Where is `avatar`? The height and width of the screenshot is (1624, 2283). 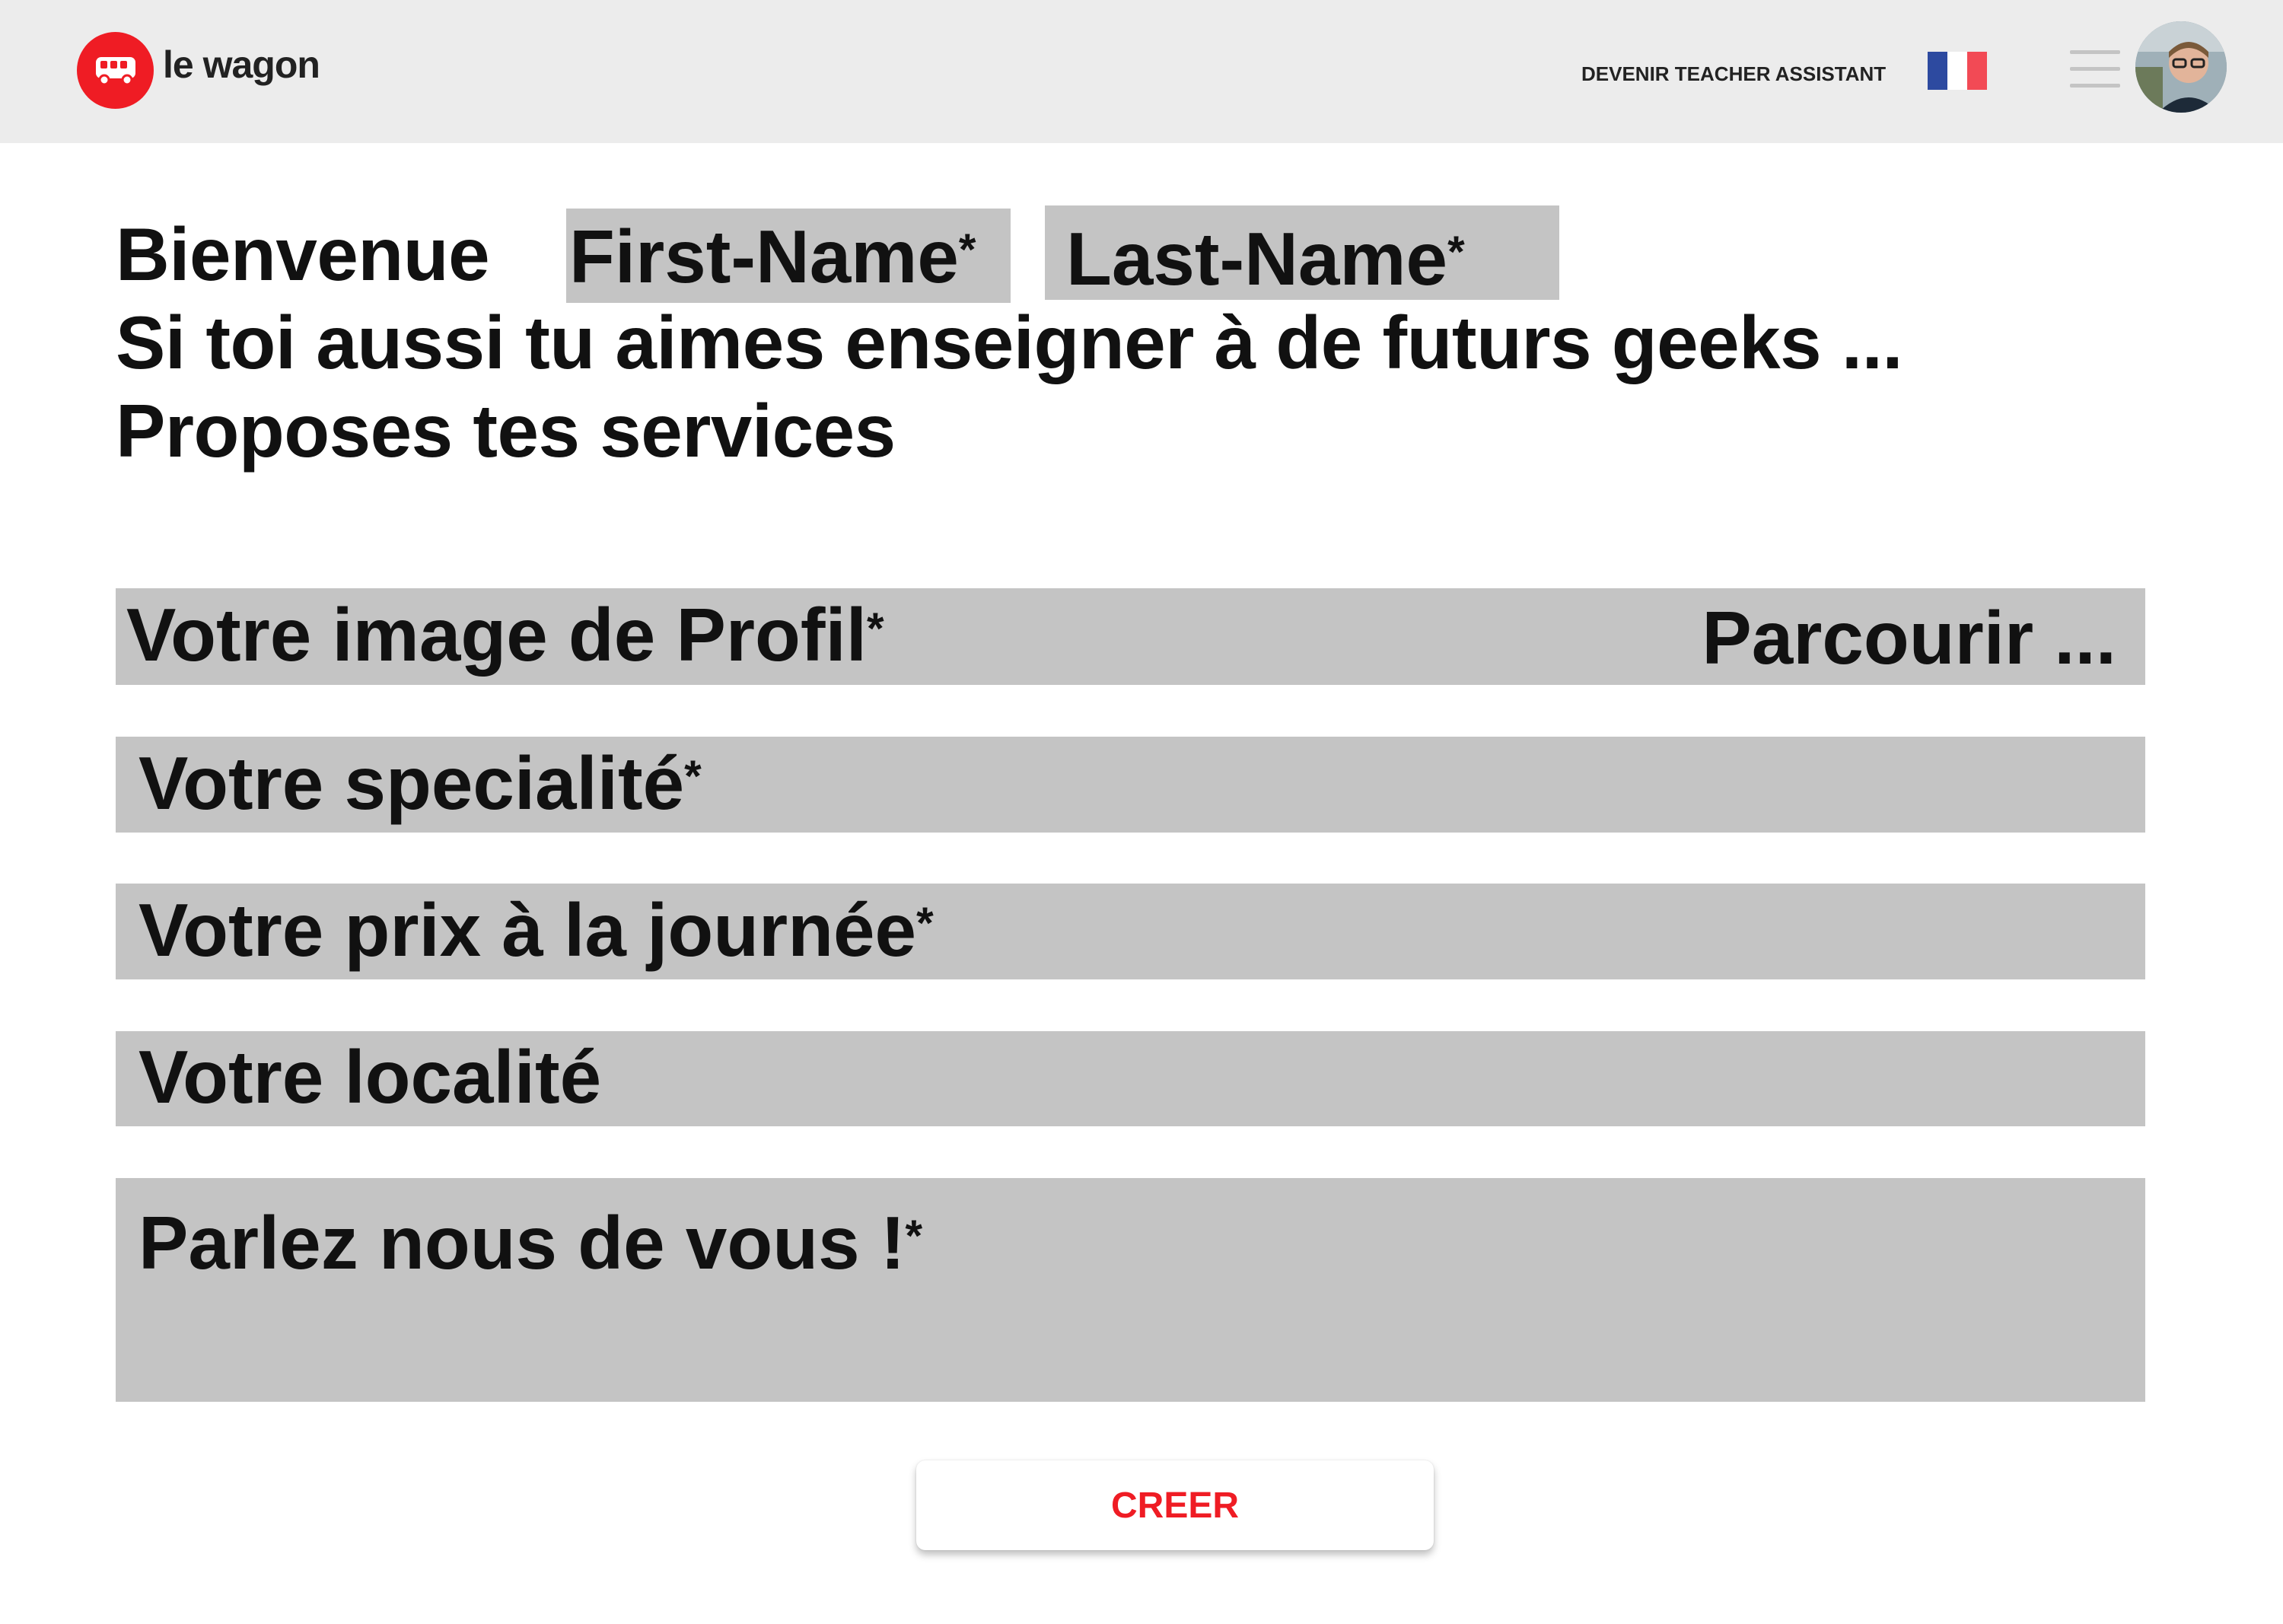 avatar is located at coordinates (2181, 67).